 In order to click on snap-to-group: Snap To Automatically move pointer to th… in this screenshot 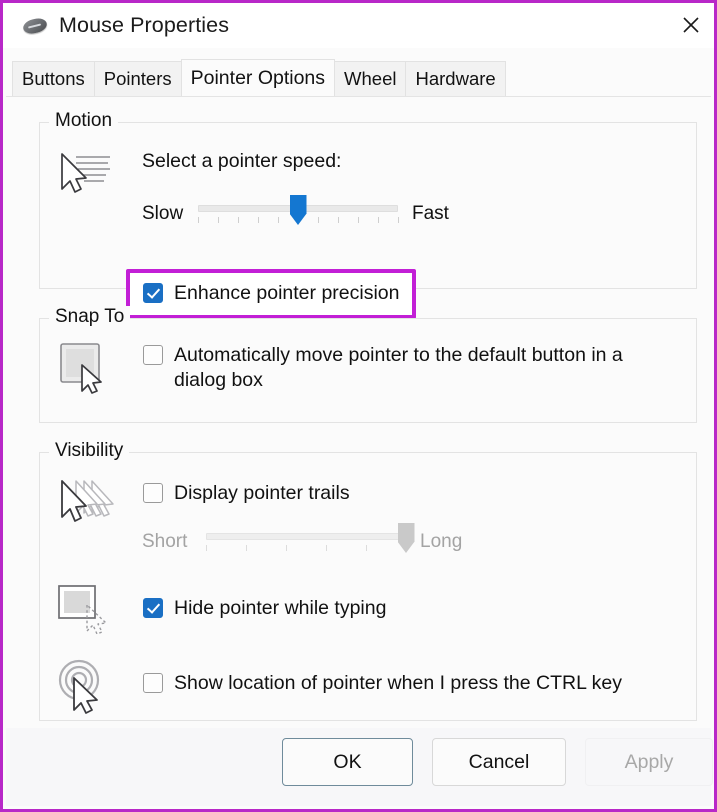, I will do `click(368, 364)`.